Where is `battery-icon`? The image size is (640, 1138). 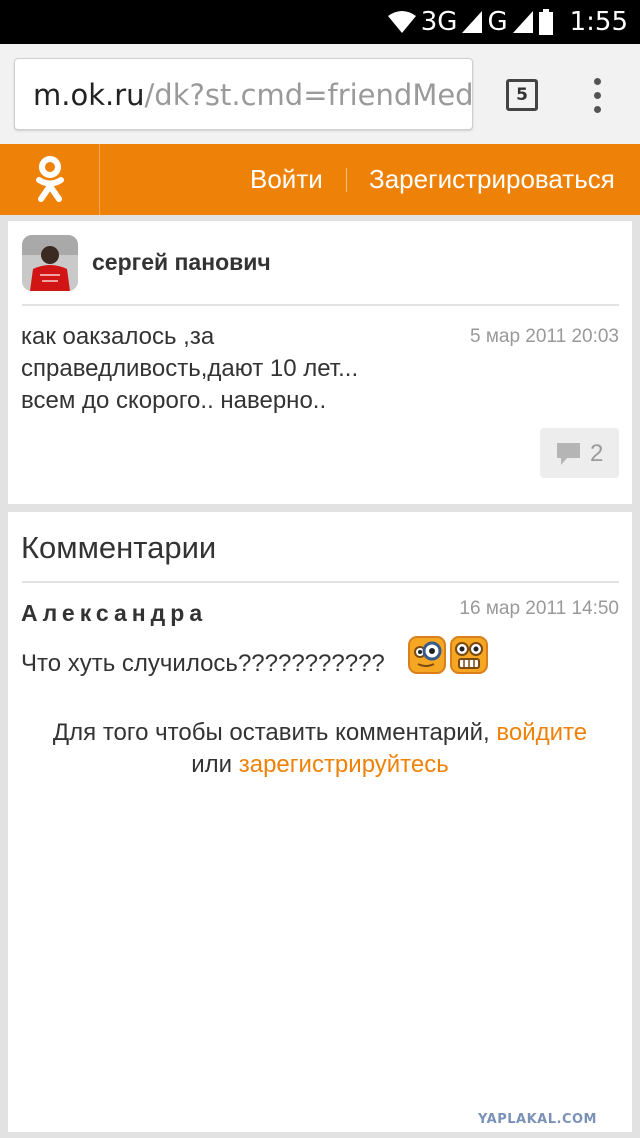 battery-icon is located at coordinates (545, 22).